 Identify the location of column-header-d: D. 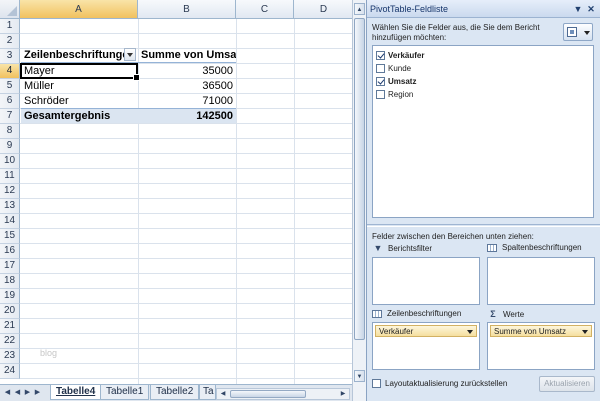
(323, 9).